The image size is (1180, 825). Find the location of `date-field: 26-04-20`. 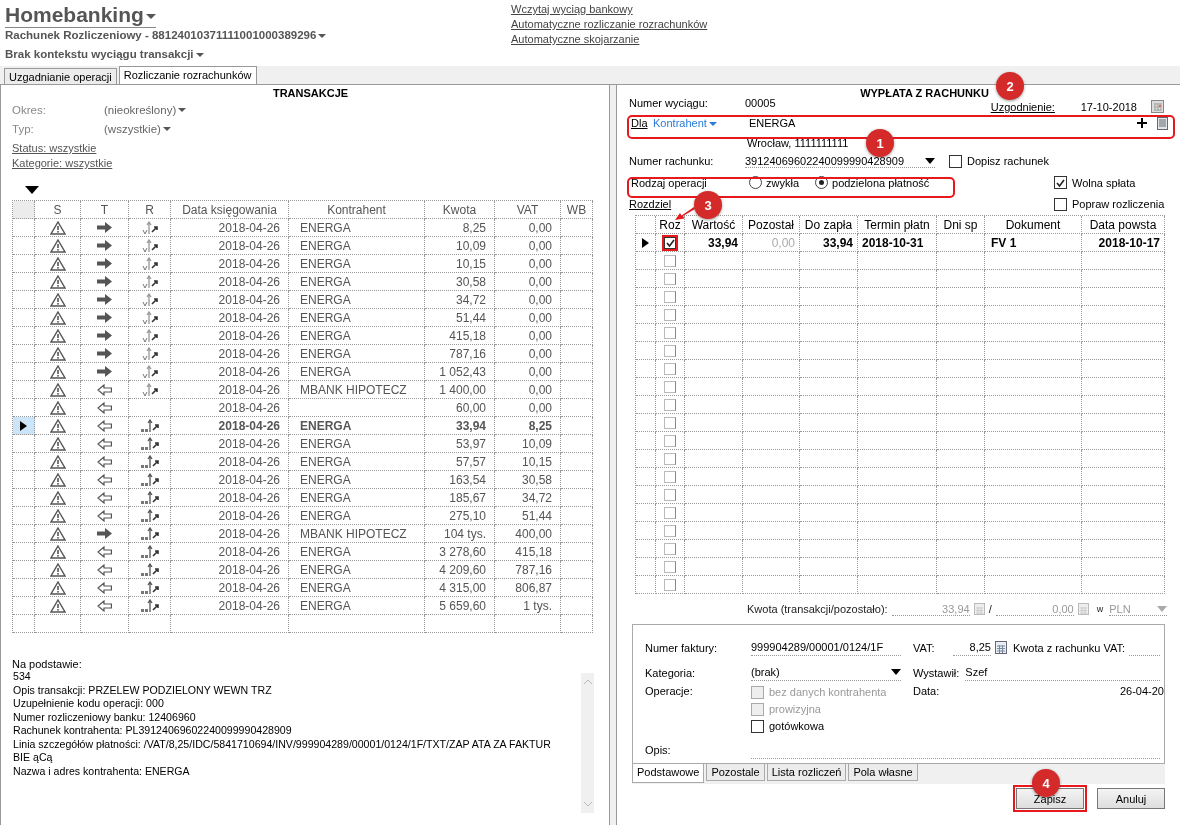

date-field: 26-04-20 is located at coordinates (1141, 691).